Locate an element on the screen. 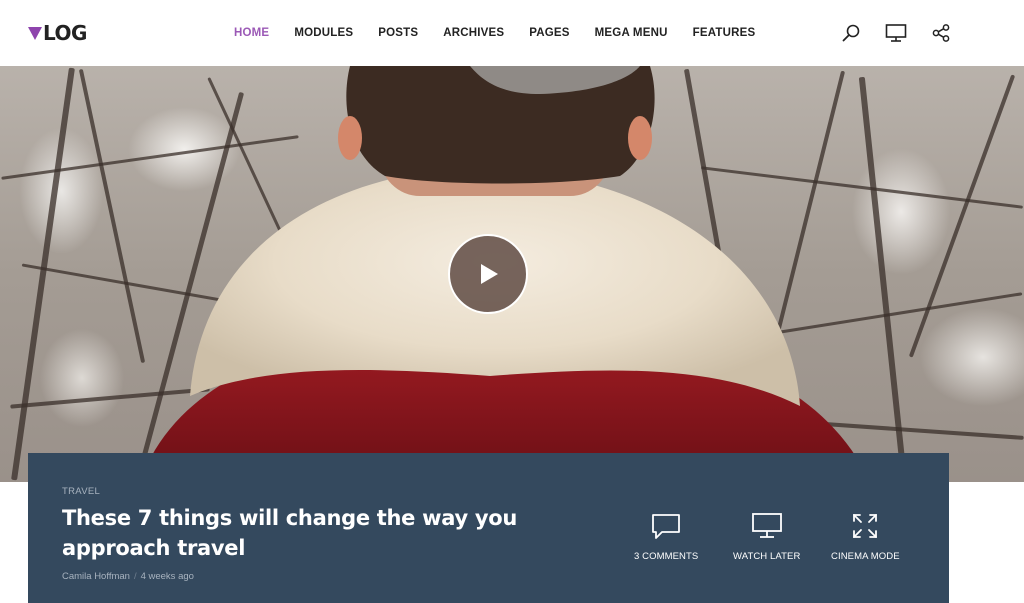  nav-item-home: HOME is located at coordinates (251, 33).